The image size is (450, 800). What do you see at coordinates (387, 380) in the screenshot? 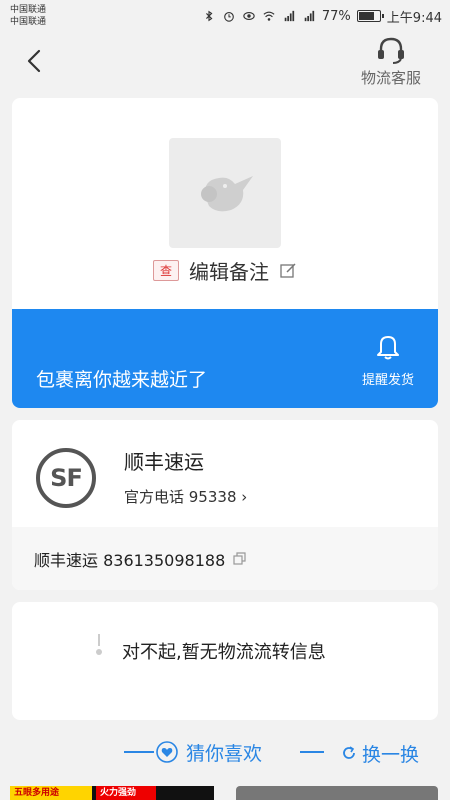
I see `remind-label: 提醒发货` at bounding box center [387, 380].